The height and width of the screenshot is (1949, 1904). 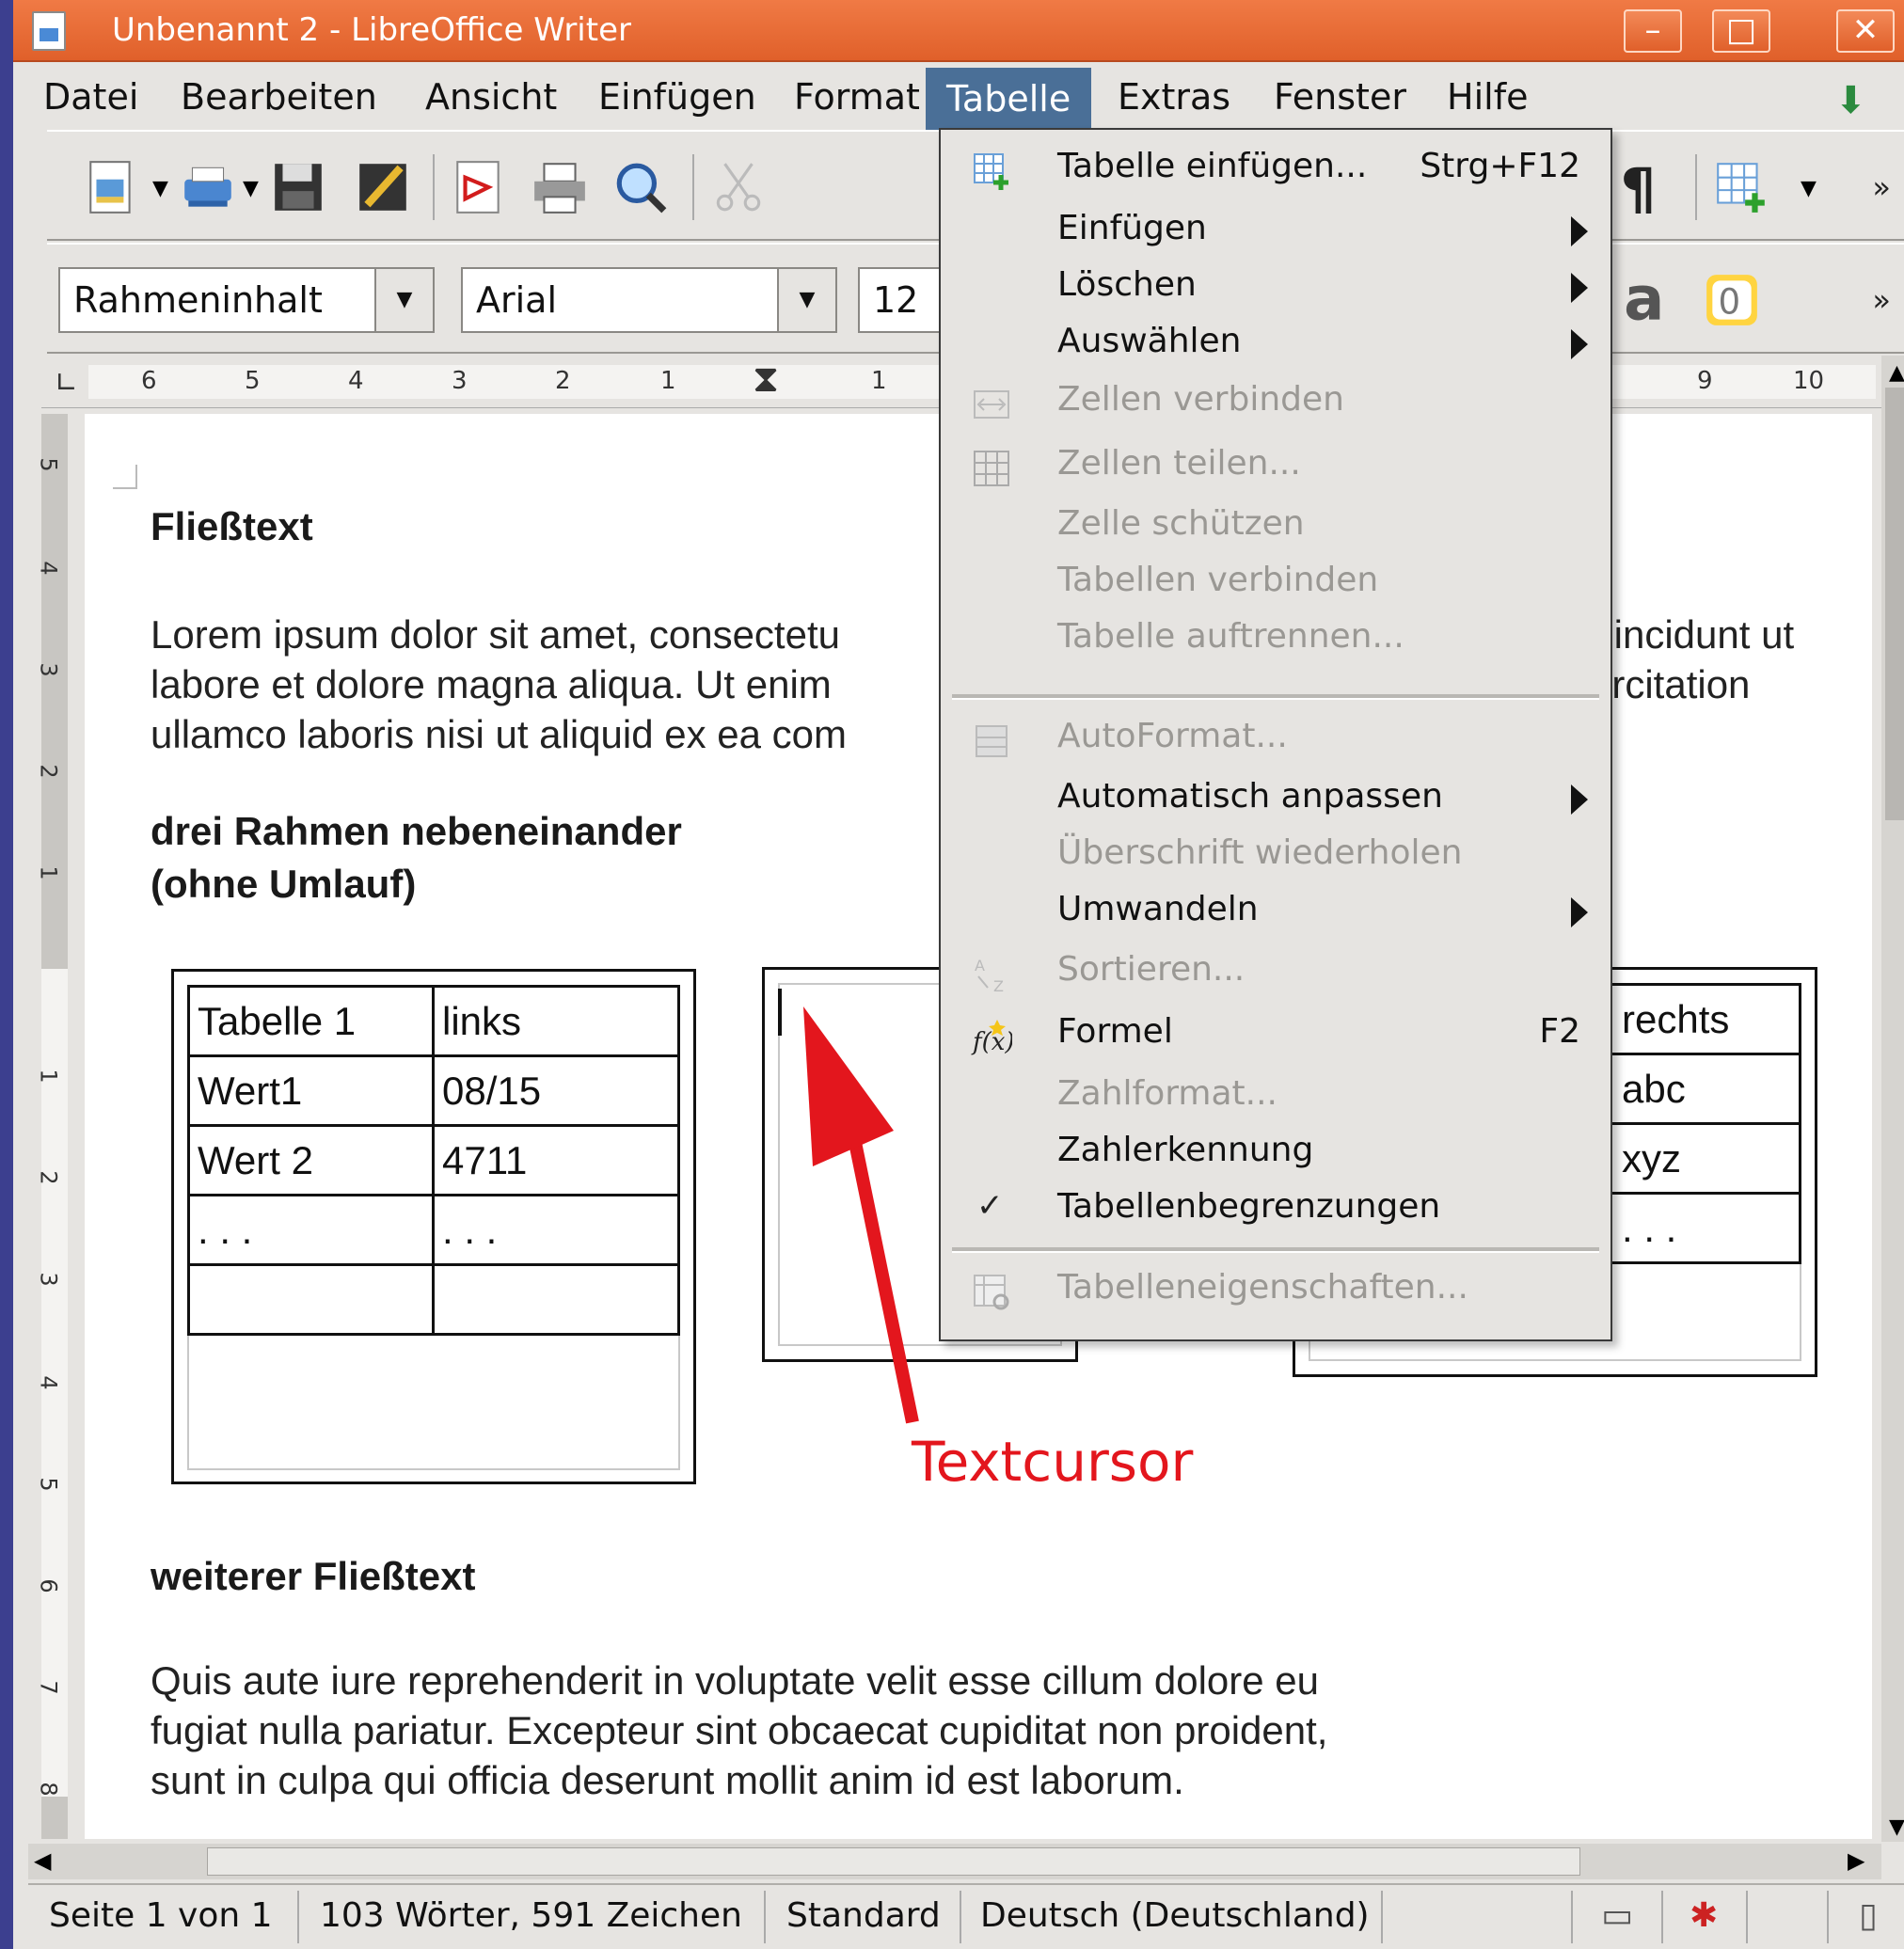 What do you see at coordinates (1649, 300) in the screenshot?
I see `font-color-icon: a` at bounding box center [1649, 300].